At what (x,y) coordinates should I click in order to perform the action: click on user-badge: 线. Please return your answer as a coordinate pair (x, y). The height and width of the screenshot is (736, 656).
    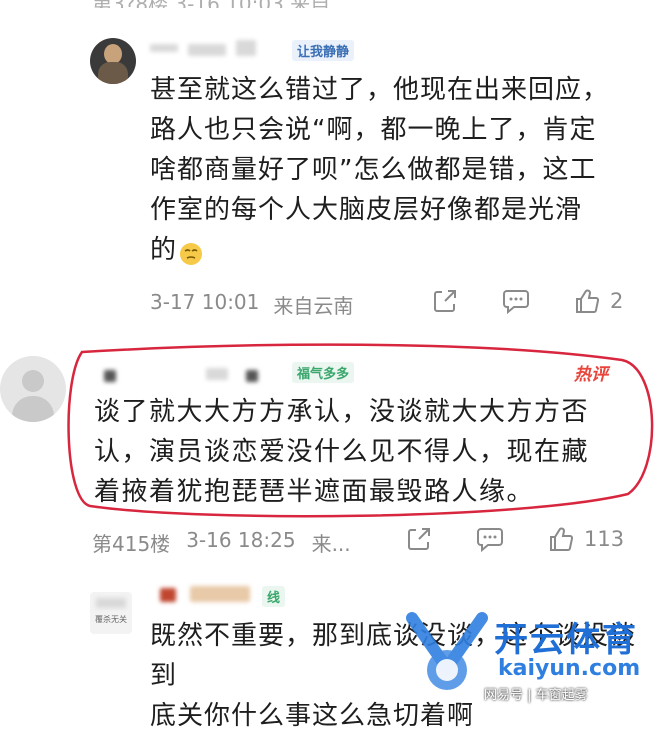
    Looking at the image, I should click on (274, 596).